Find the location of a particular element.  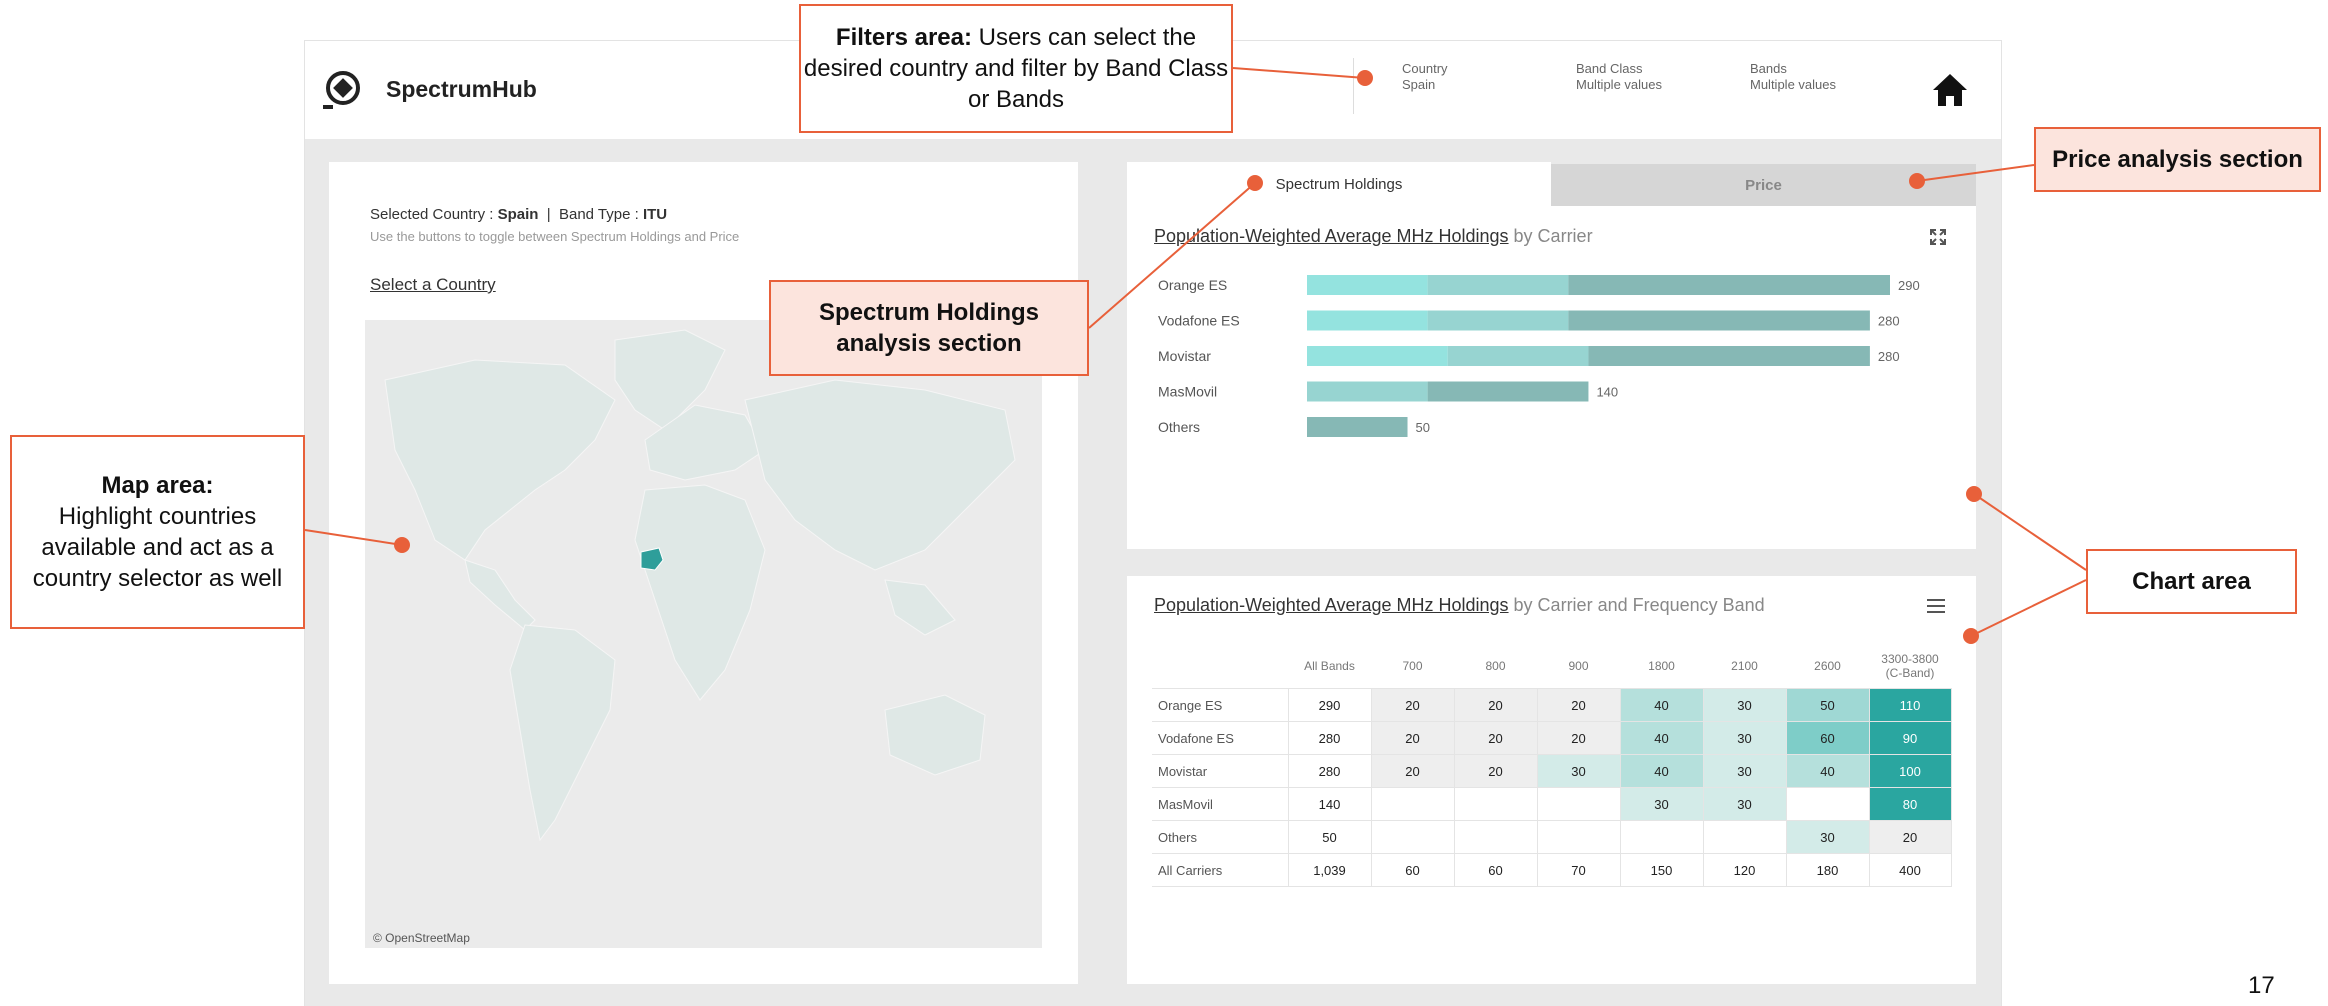

page-number: 17 is located at coordinates (2261, 985).